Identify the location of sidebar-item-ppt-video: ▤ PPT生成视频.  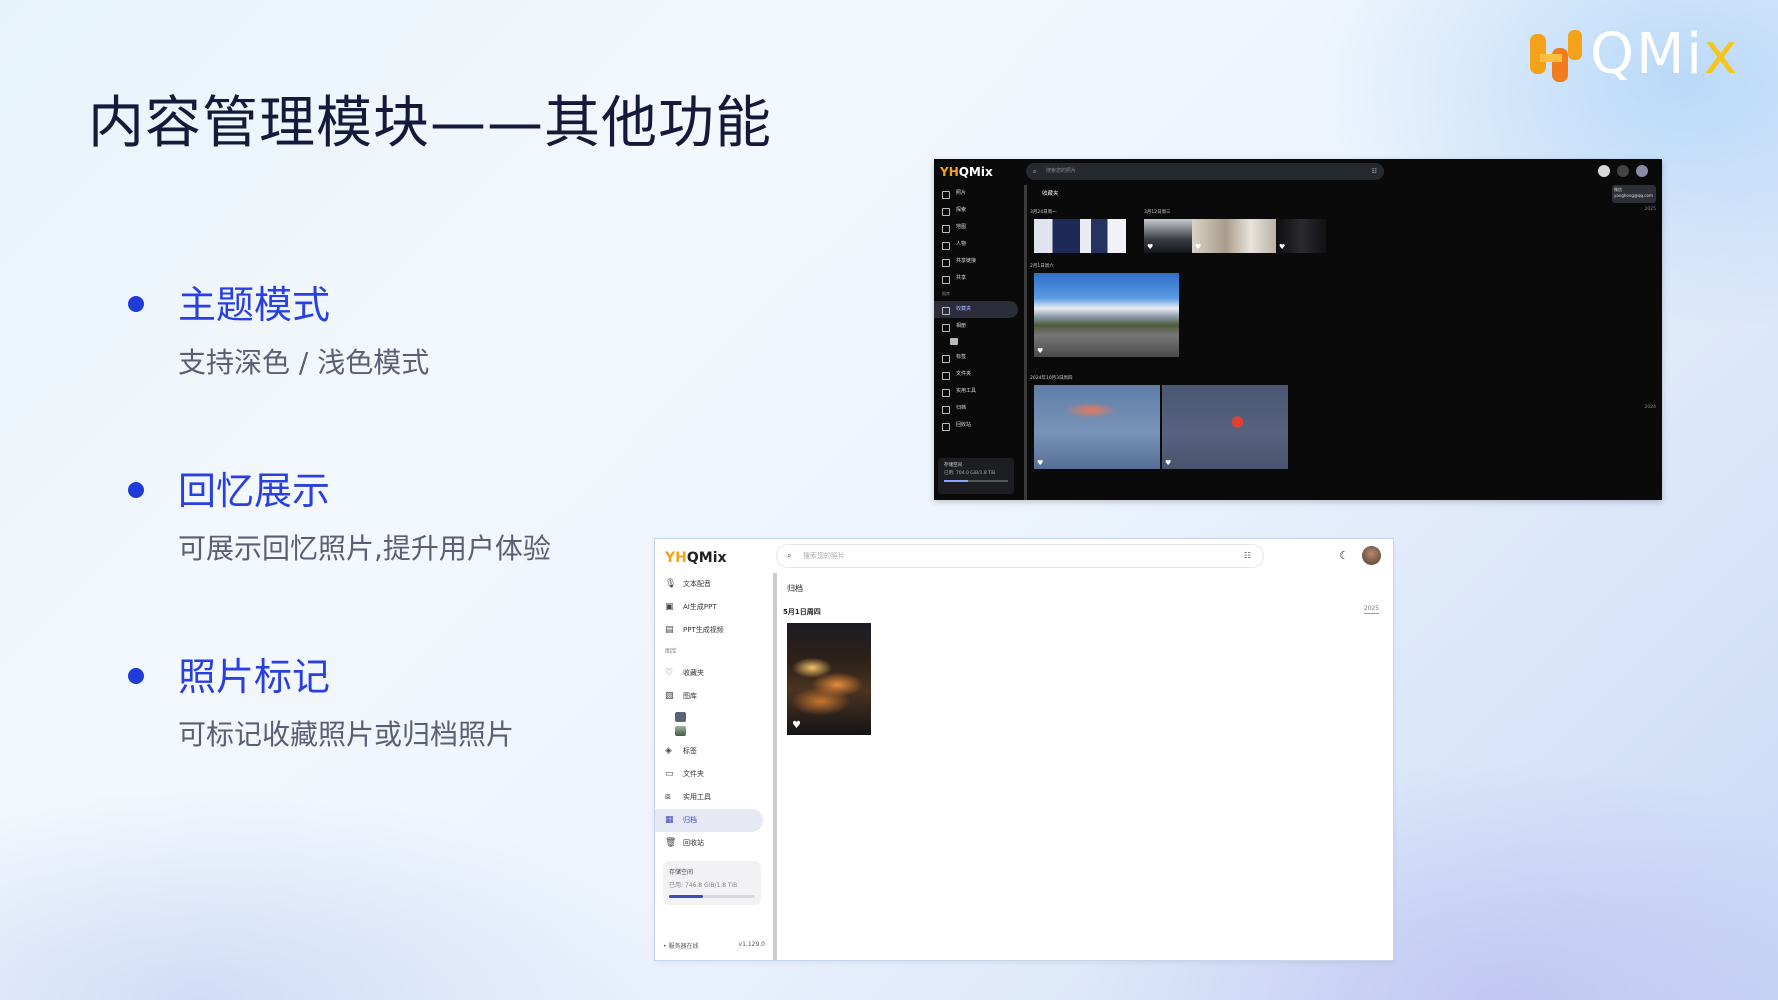
(714, 630).